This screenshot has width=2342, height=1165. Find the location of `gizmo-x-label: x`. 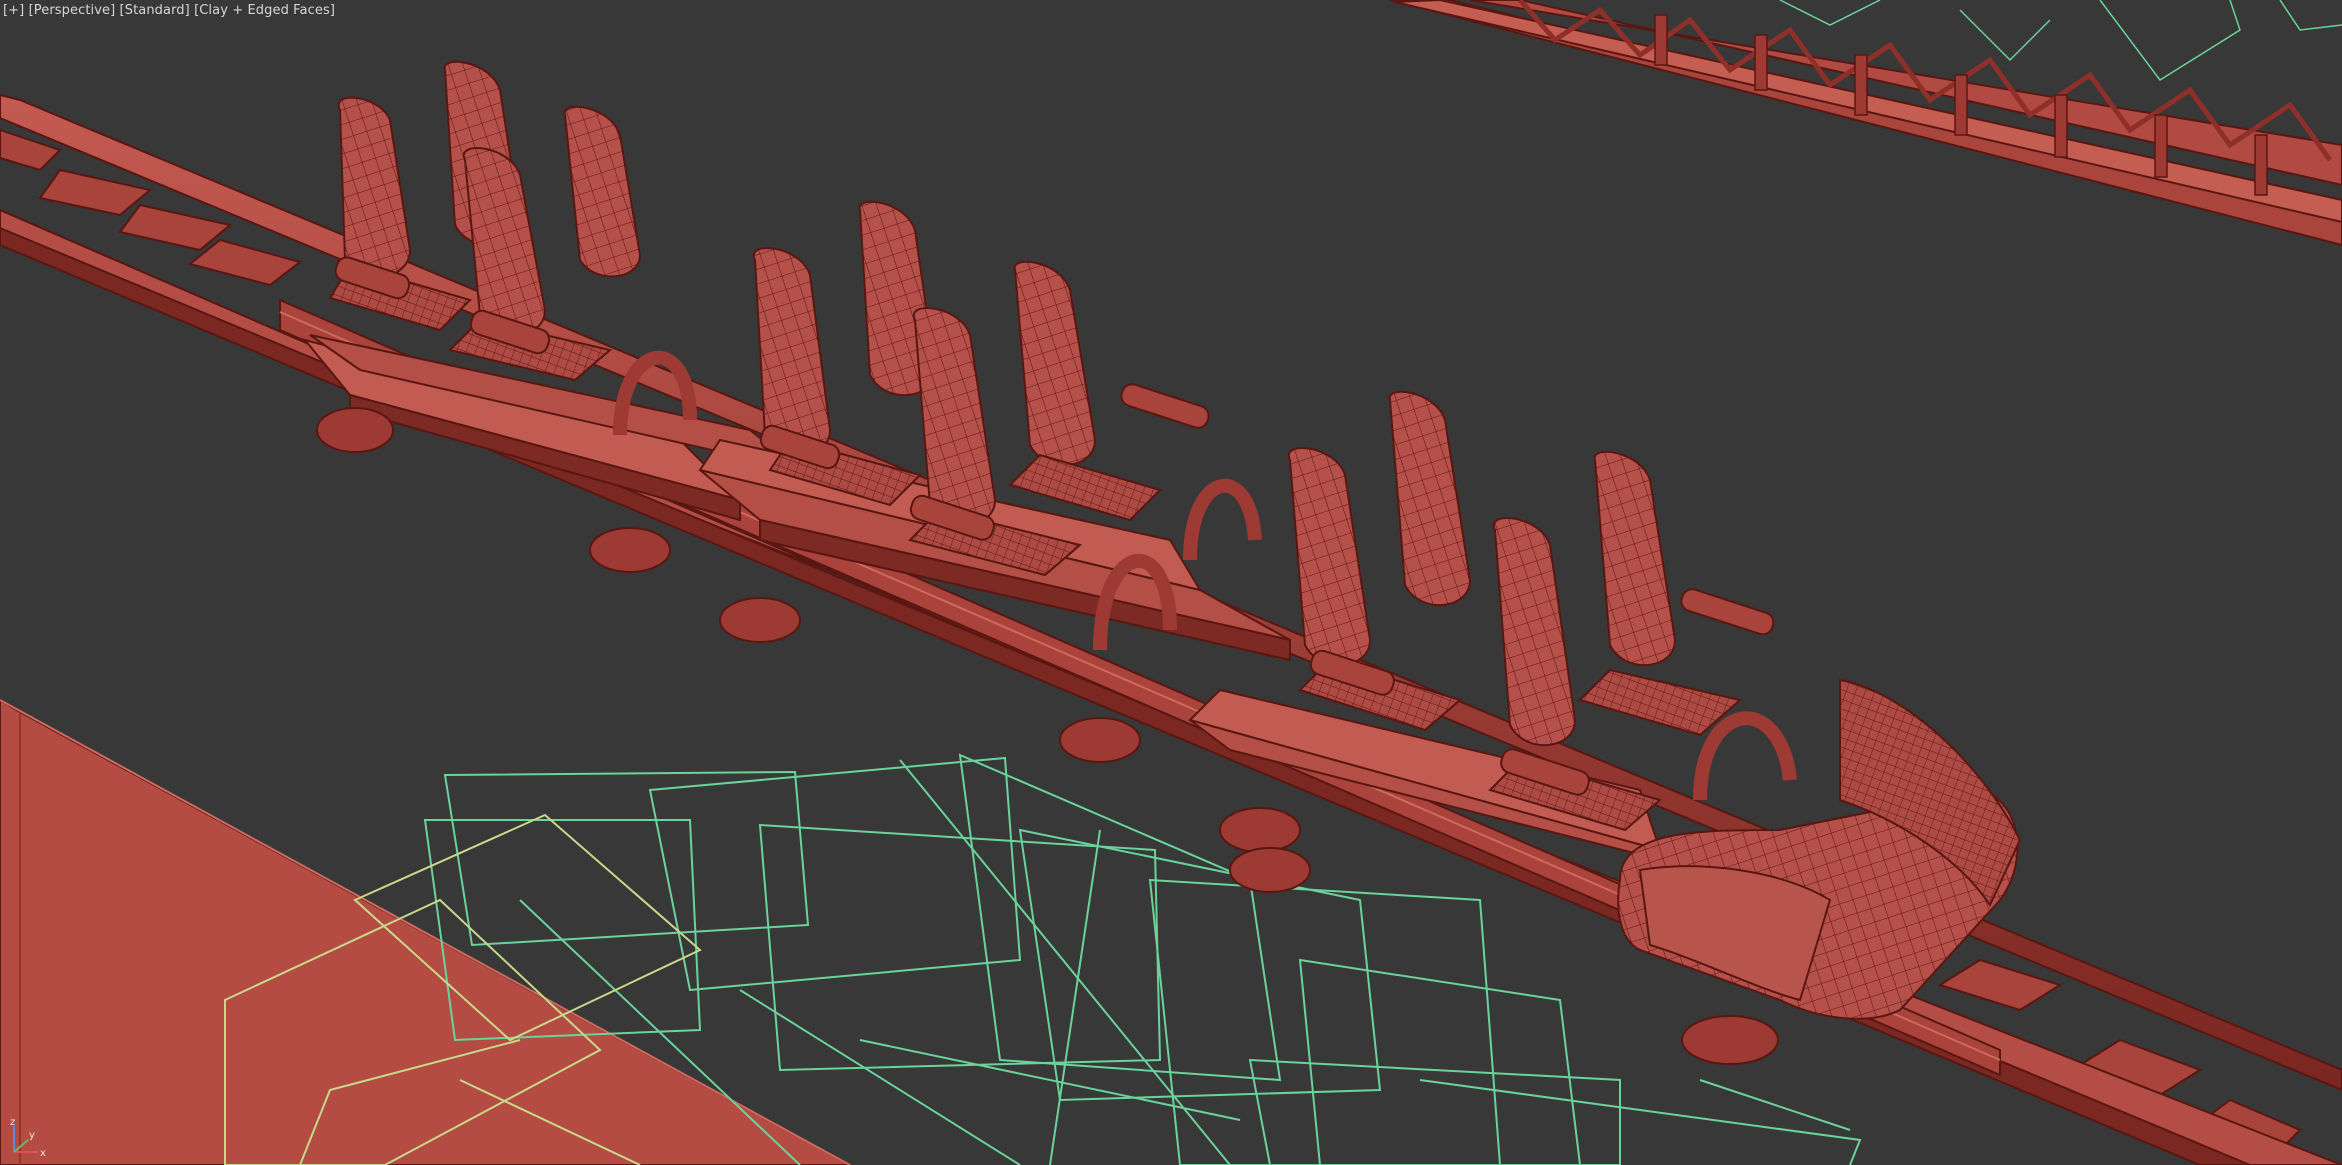

gizmo-x-label: x is located at coordinates (43, 1153).